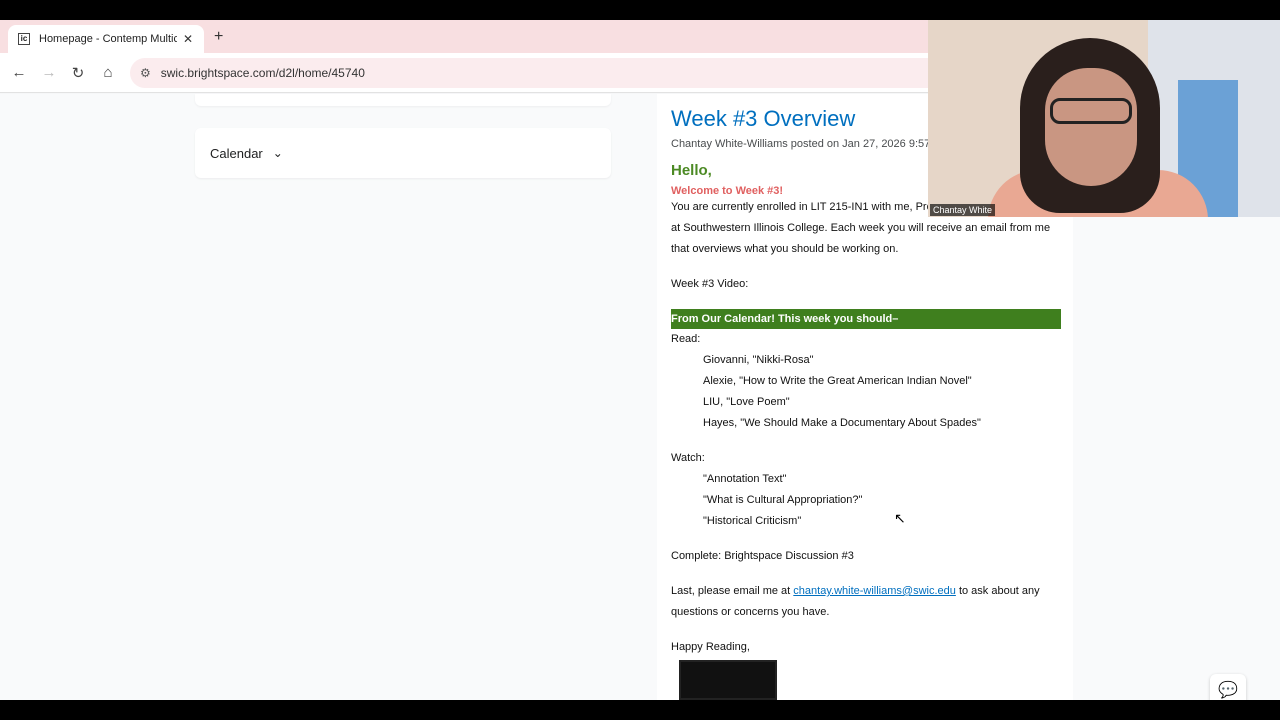 The height and width of the screenshot is (720, 1280). Describe the element at coordinates (710, 284) in the screenshot. I see `video-label: Week #3 Video:` at that location.